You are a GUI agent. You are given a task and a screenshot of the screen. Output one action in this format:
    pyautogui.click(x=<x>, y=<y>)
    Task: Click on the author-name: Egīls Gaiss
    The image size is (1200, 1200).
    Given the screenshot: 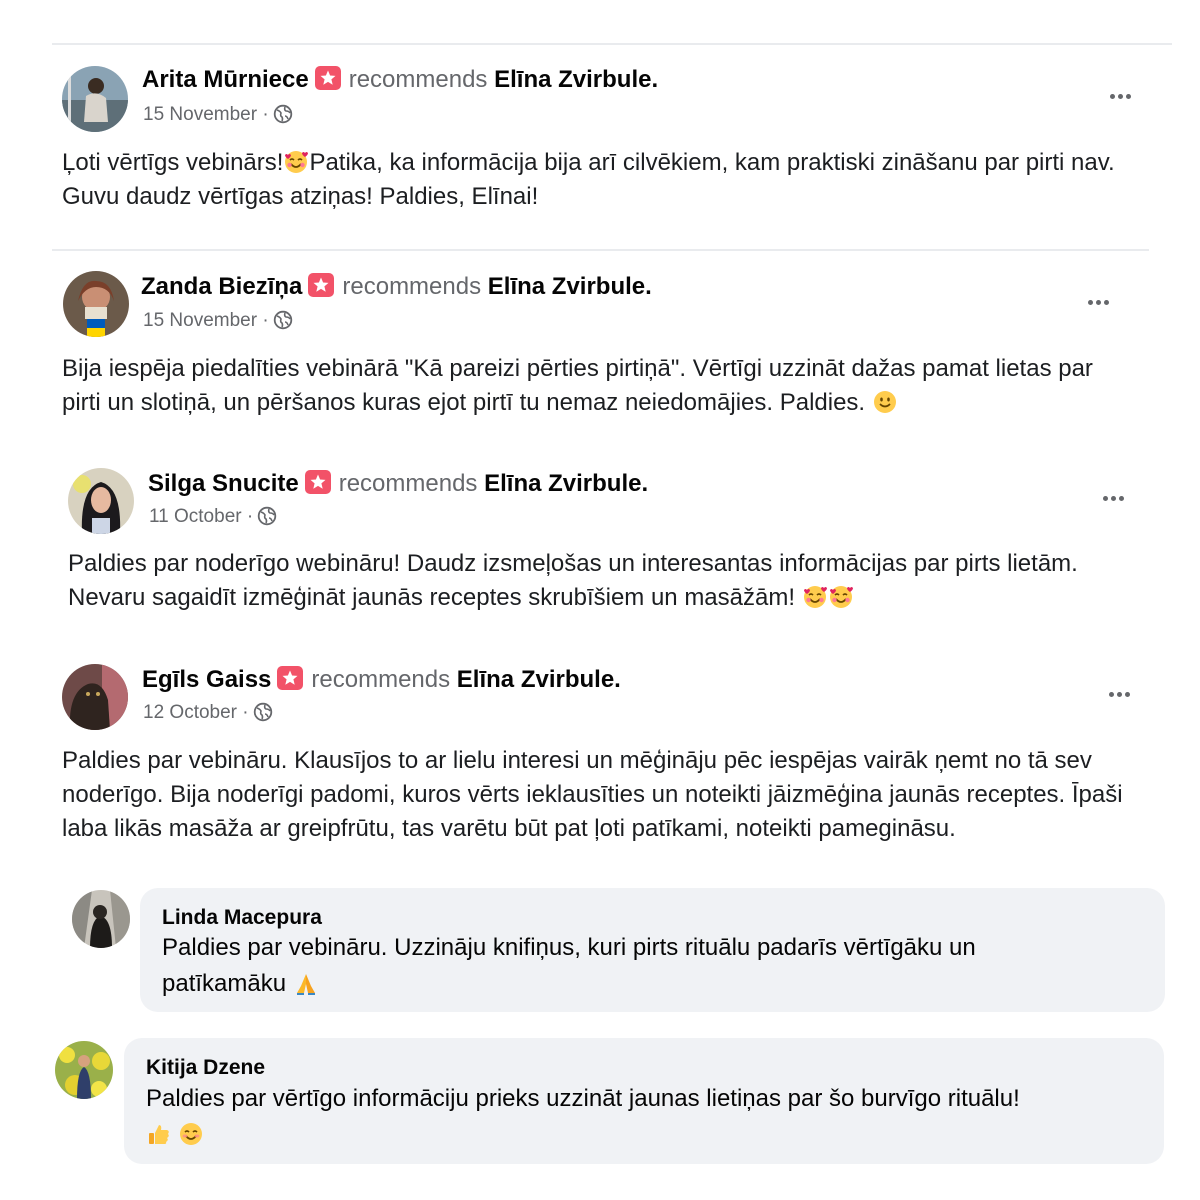 What is the action you would take?
    pyautogui.click(x=206, y=679)
    